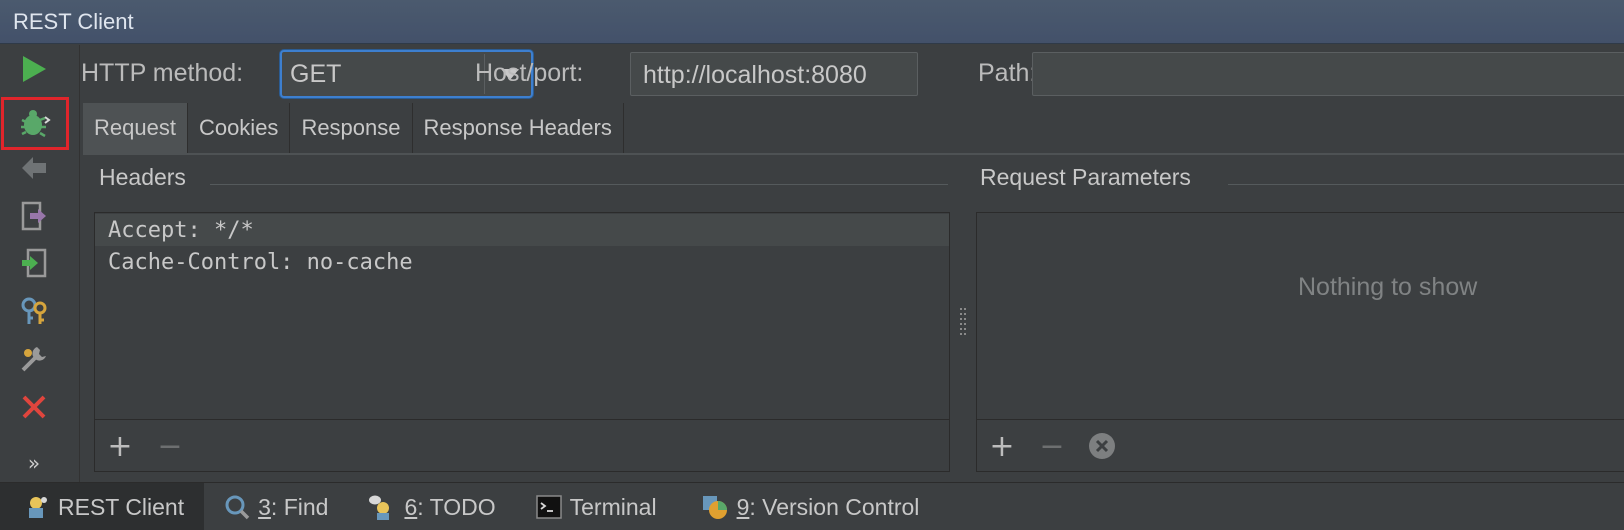 The height and width of the screenshot is (530, 1624). I want to click on debug-button, so click(35, 123).